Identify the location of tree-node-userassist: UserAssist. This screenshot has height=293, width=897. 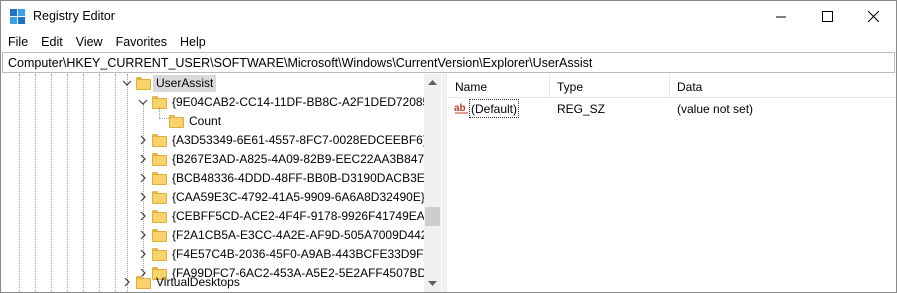
(213, 83).